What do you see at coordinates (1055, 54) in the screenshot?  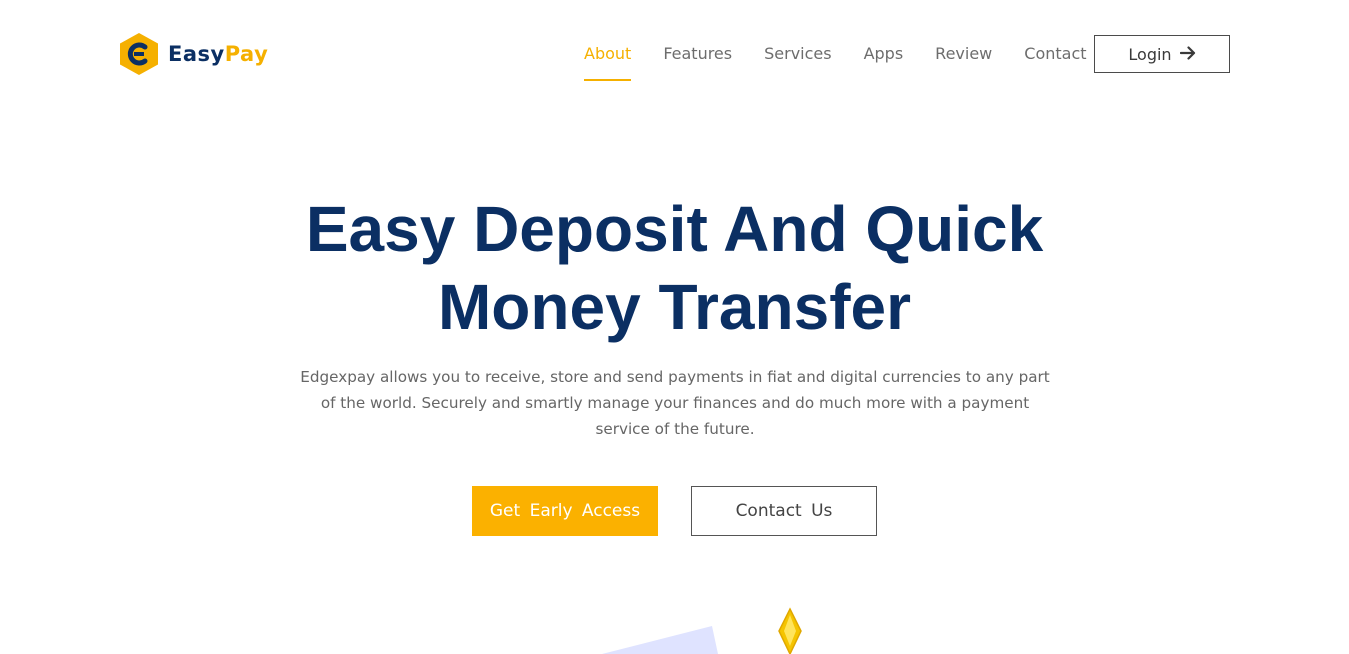 I see `nav-item-contact: Contact` at bounding box center [1055, 54].